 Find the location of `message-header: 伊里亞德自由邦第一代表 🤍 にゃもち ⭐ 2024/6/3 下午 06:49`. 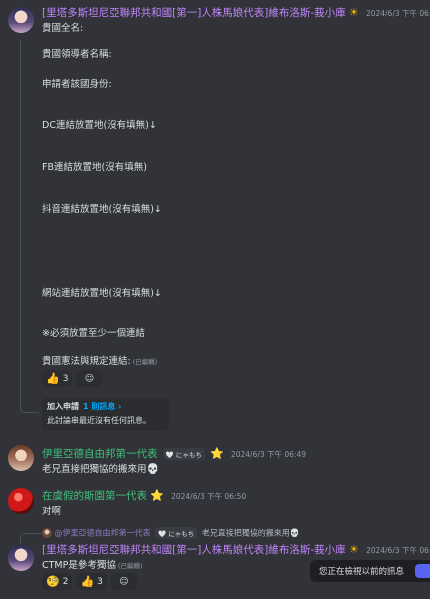

message-header: 伊里亞德自由邦第一代表 🤍 にゃもち ⭐ 2024/6/3 下午 06:49 is located at coordinates (174, 453).